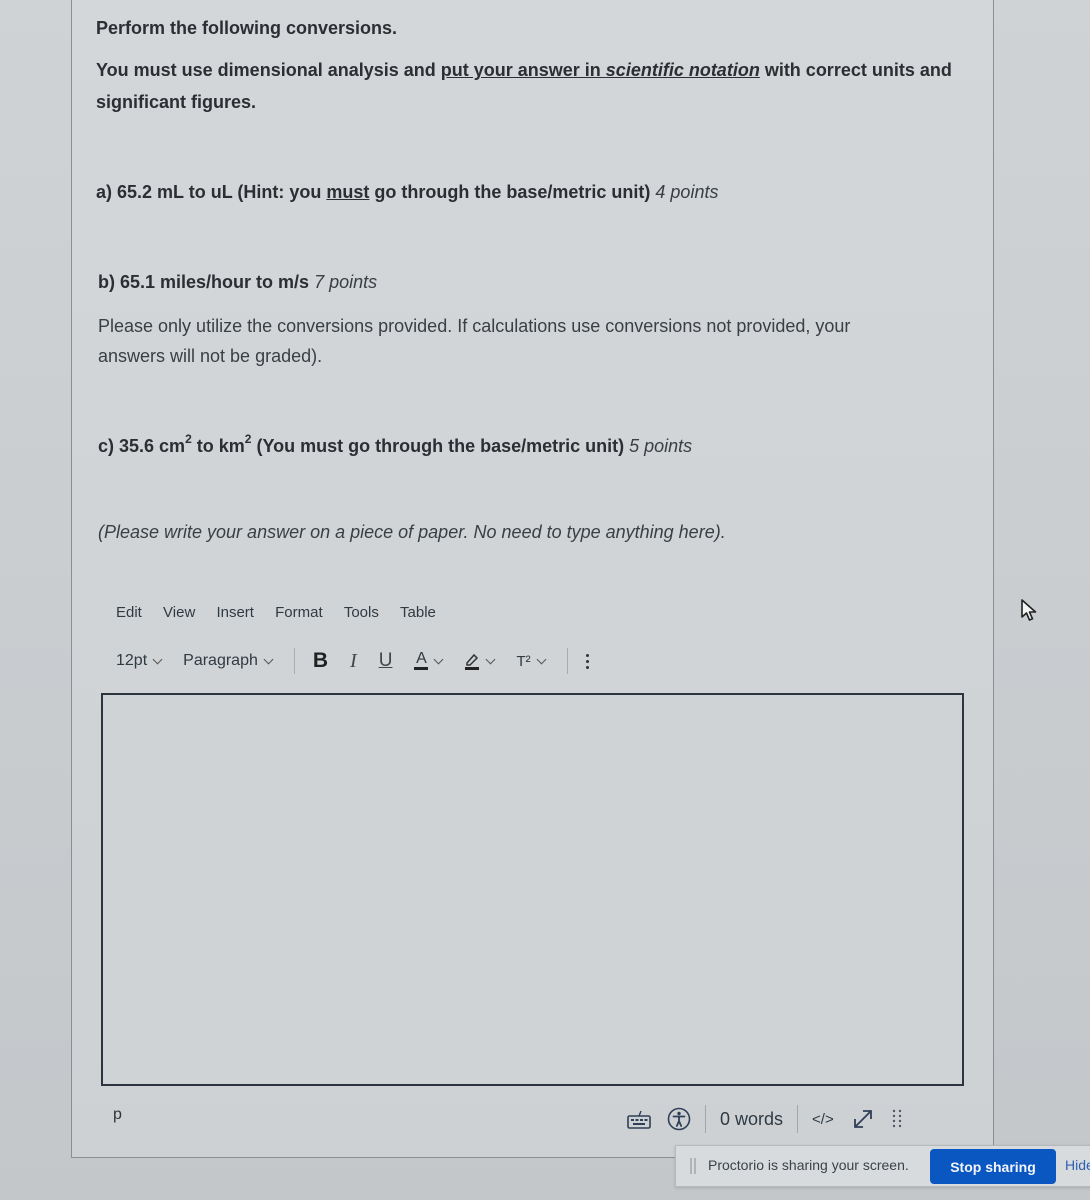 The width and height of the screenshot is (1090, 1200). I want to click on part-b-note-line2: answers will not be graded)., so click(210, 356).